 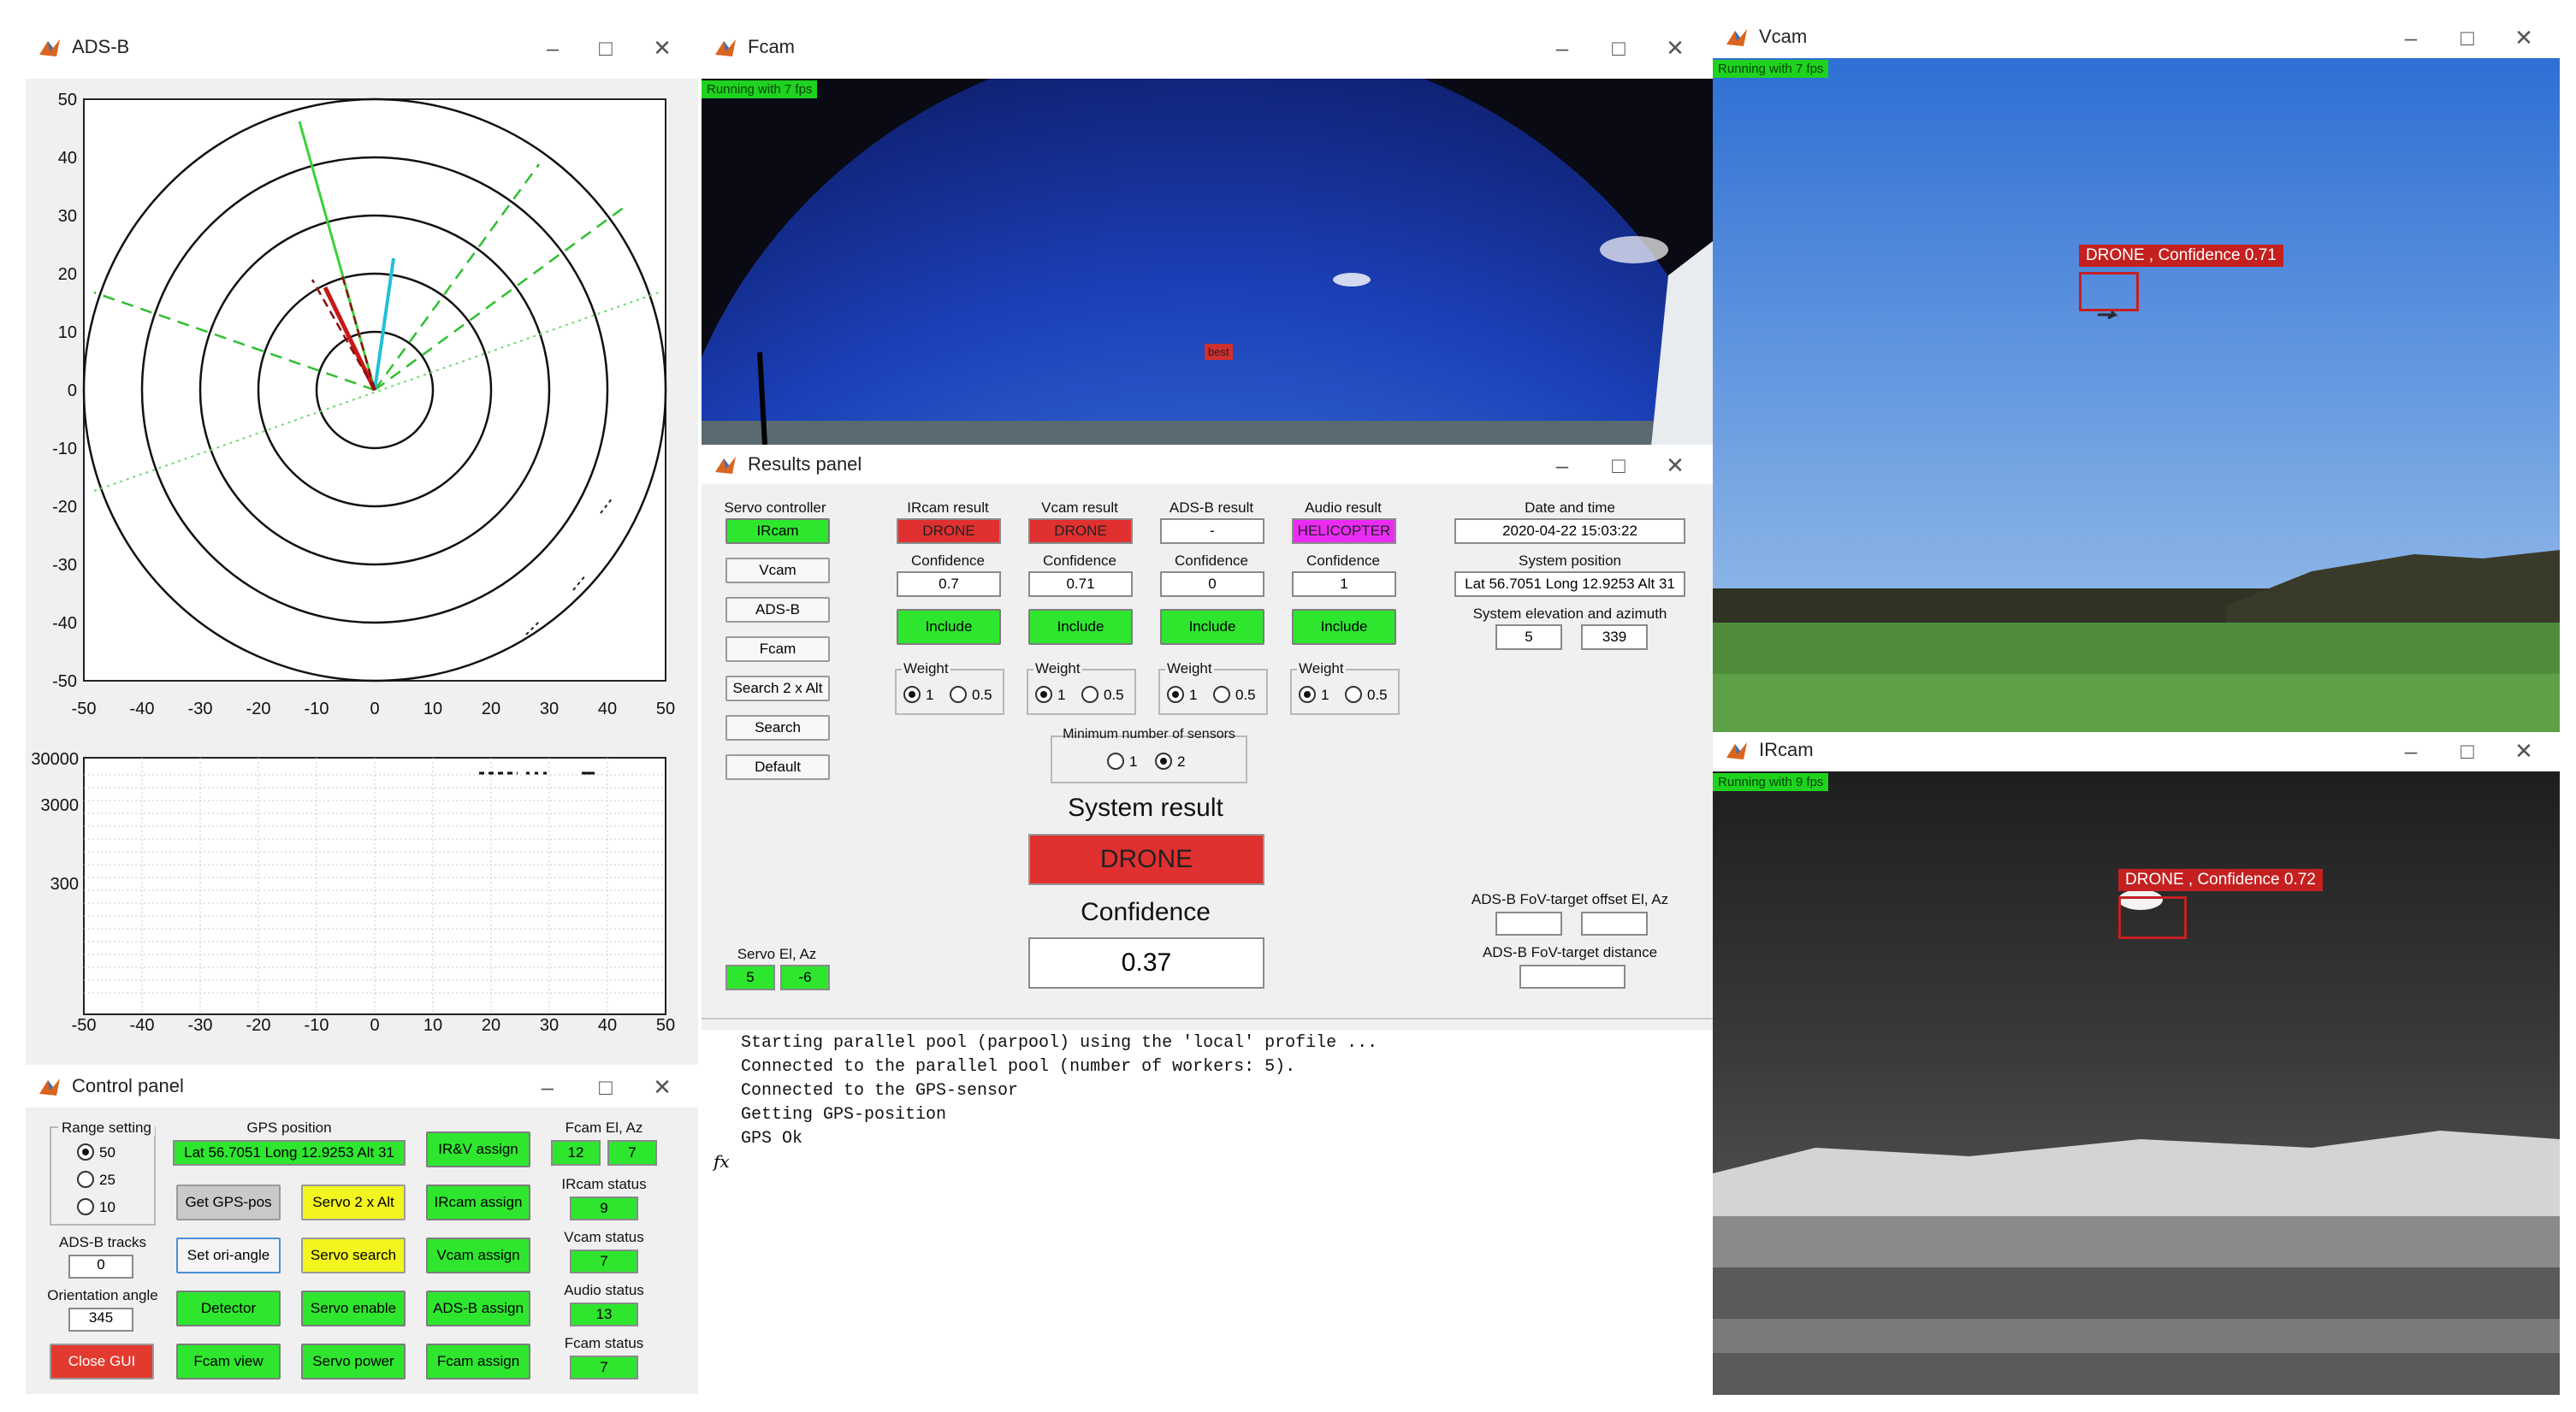 I want to click on ircam-result-label: IRcam result, so click(x=948, y=508).